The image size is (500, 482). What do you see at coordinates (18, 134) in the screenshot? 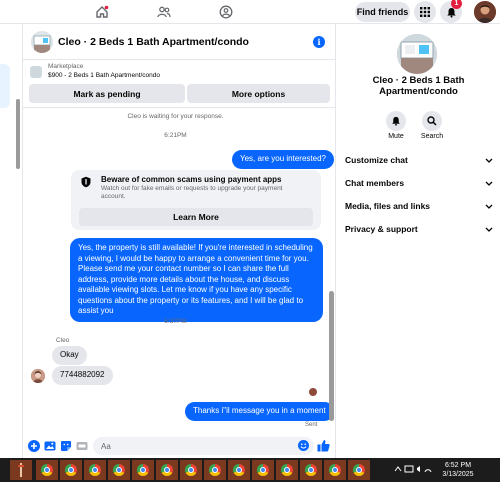
I see `sidebar-scrollbar` at bounding box center [18, 134].